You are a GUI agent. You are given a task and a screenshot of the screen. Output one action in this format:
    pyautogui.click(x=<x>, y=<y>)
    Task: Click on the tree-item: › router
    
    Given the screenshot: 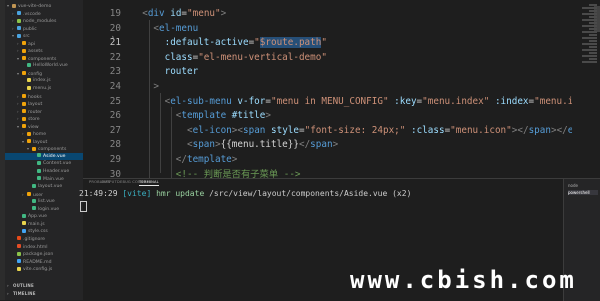 What is the action you would take?
    pyautogui.click(x=44, y=112)
    